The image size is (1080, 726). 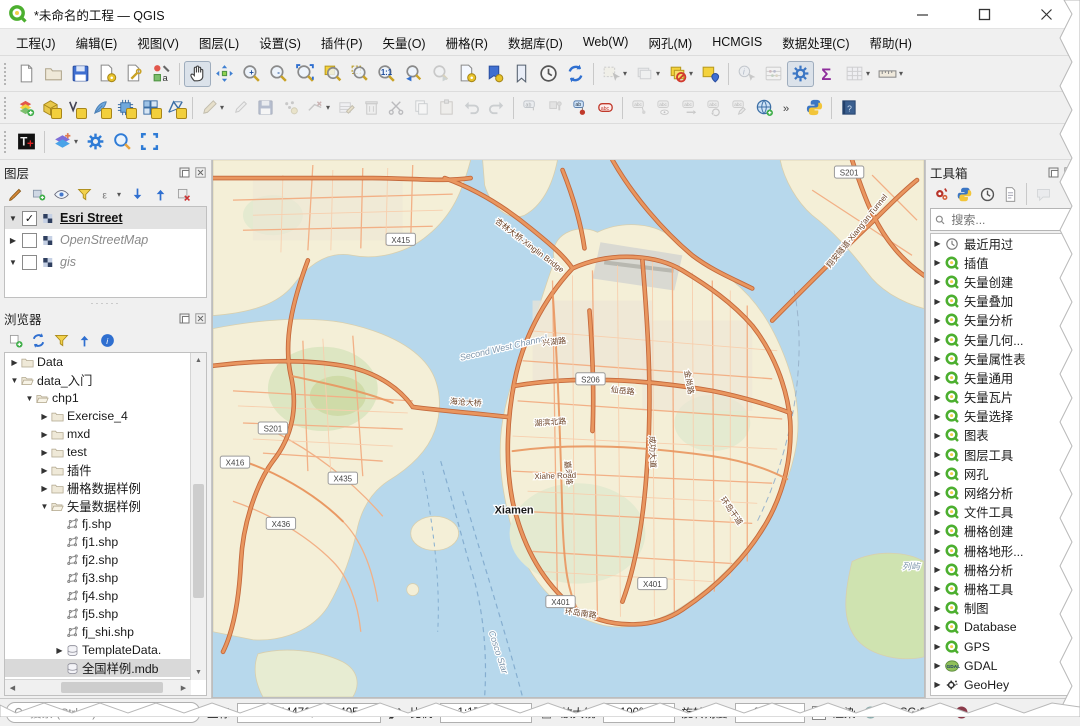 I want to click on browser-item-TemplateData-: ▶TemplateData., so click(x=98, y=650).